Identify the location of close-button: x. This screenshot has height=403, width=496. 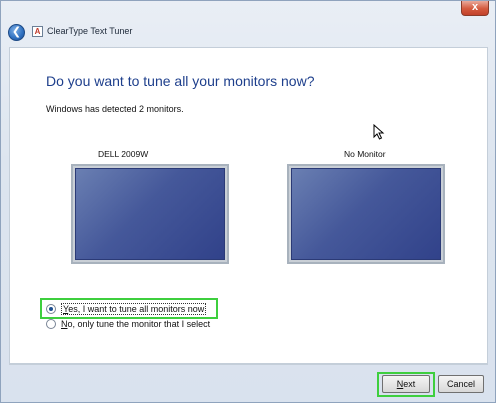
(475, 8).